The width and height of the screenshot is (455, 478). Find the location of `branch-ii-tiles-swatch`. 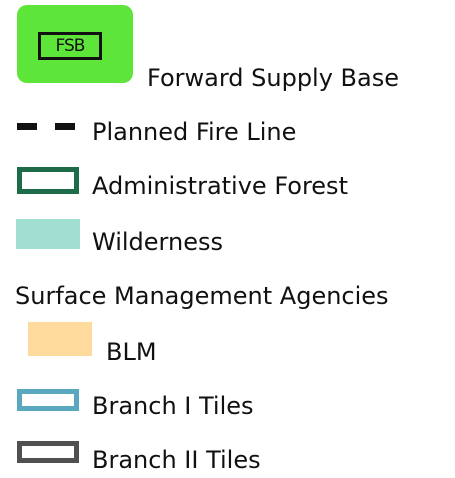

branch-ii-tiles-swatch is located at coordinates (48, 452).